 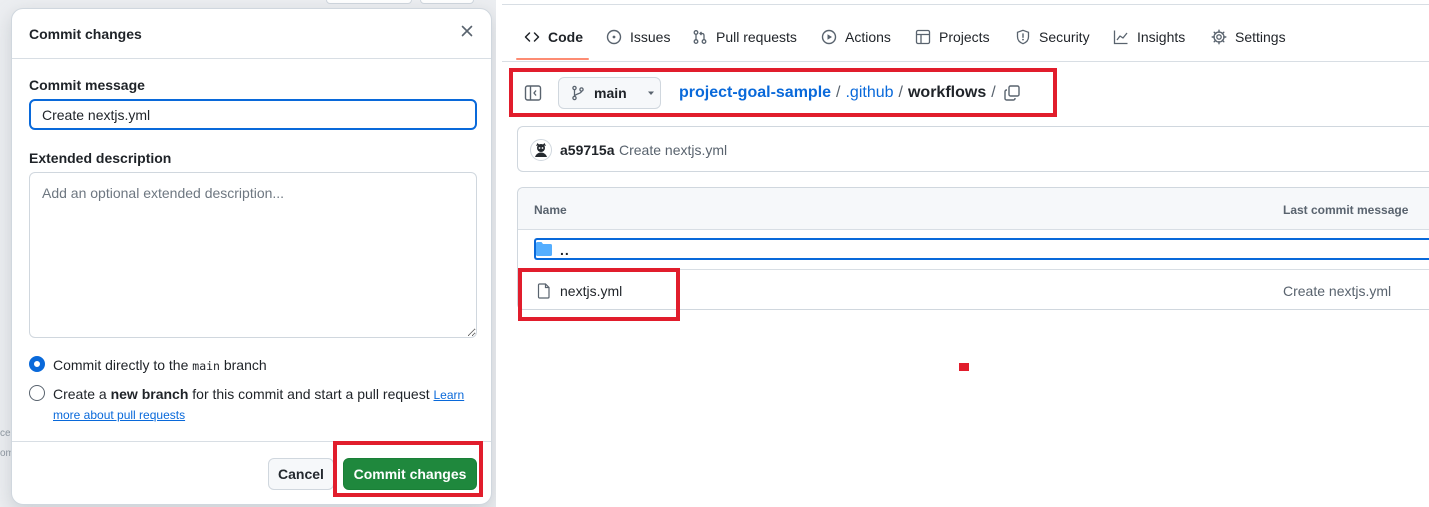 What do you see at coordinates (85, 34) in the screenshot?
I see `dialog-title: Commit changes` at bounding box center [85, 34].